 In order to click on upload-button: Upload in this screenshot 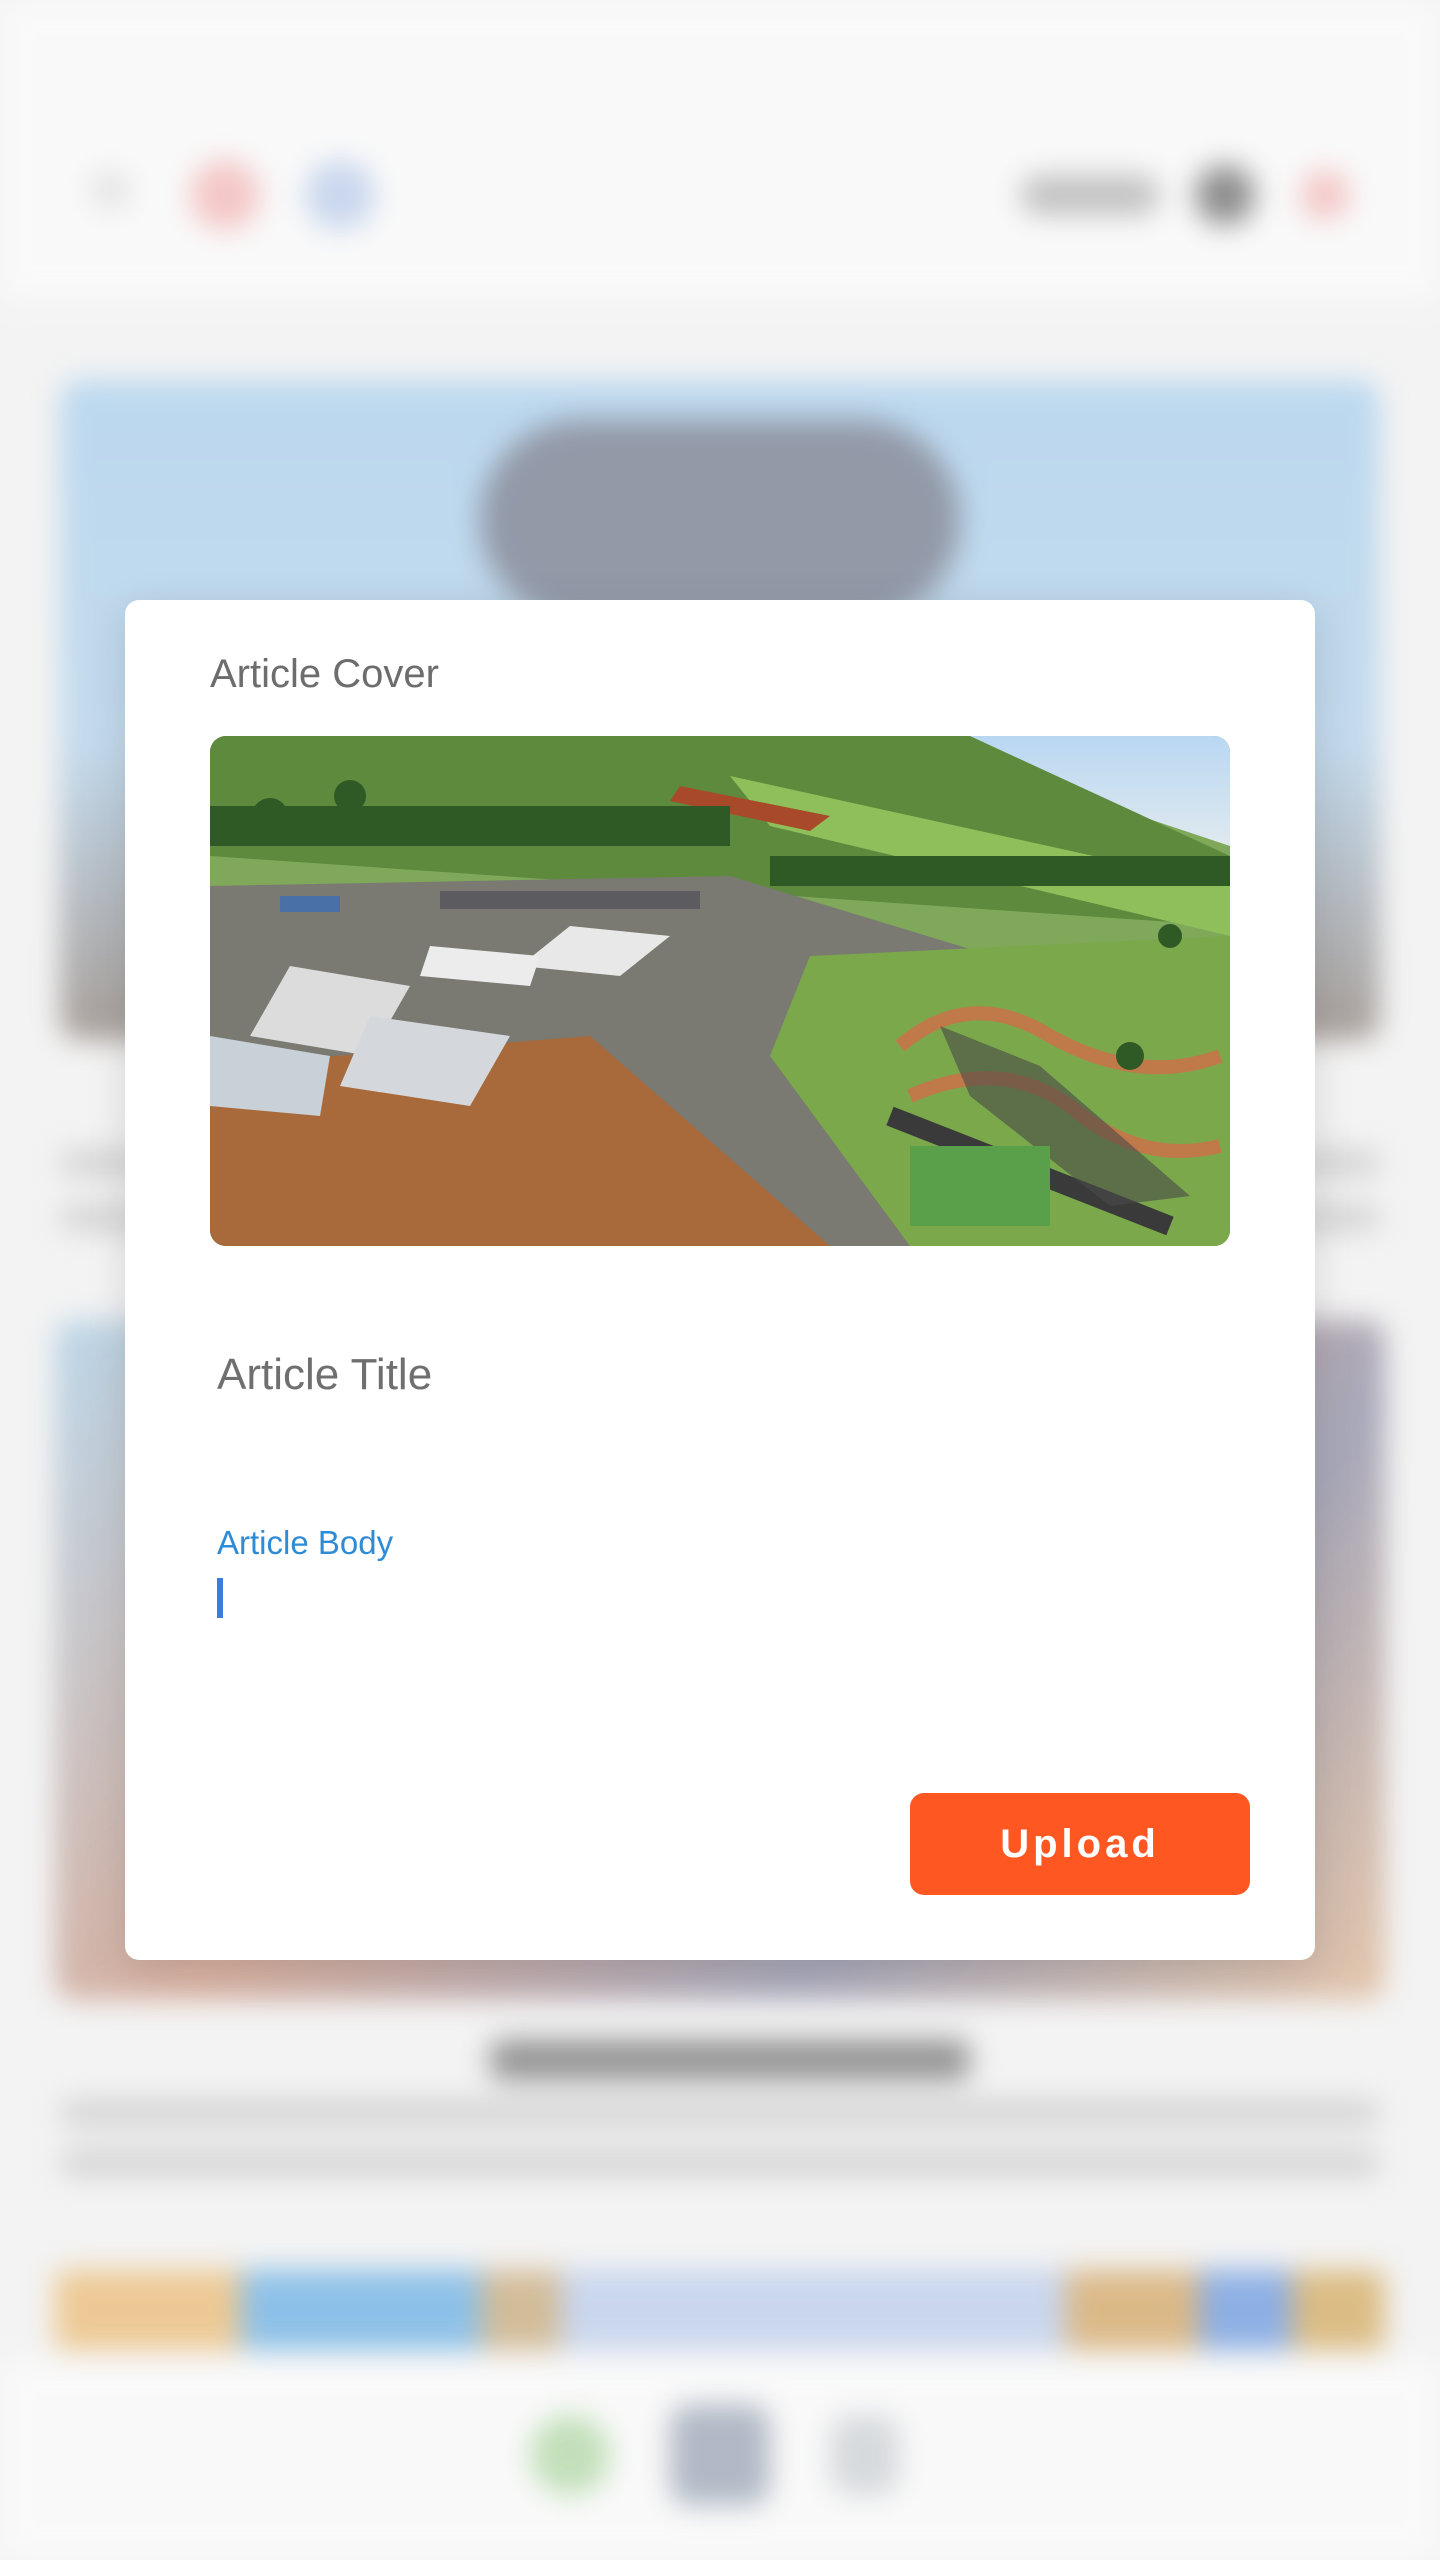, I will do `click(1080, 1844)`.